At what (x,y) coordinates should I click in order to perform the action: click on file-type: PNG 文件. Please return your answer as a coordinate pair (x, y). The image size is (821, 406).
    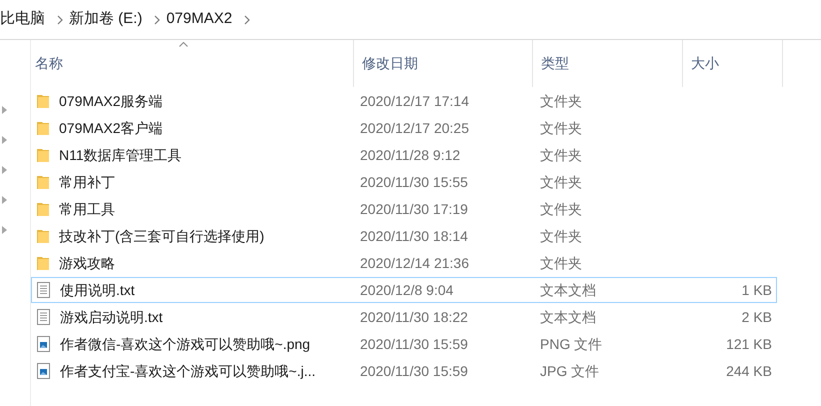
    Looking at the image, I should click on (571, 344).